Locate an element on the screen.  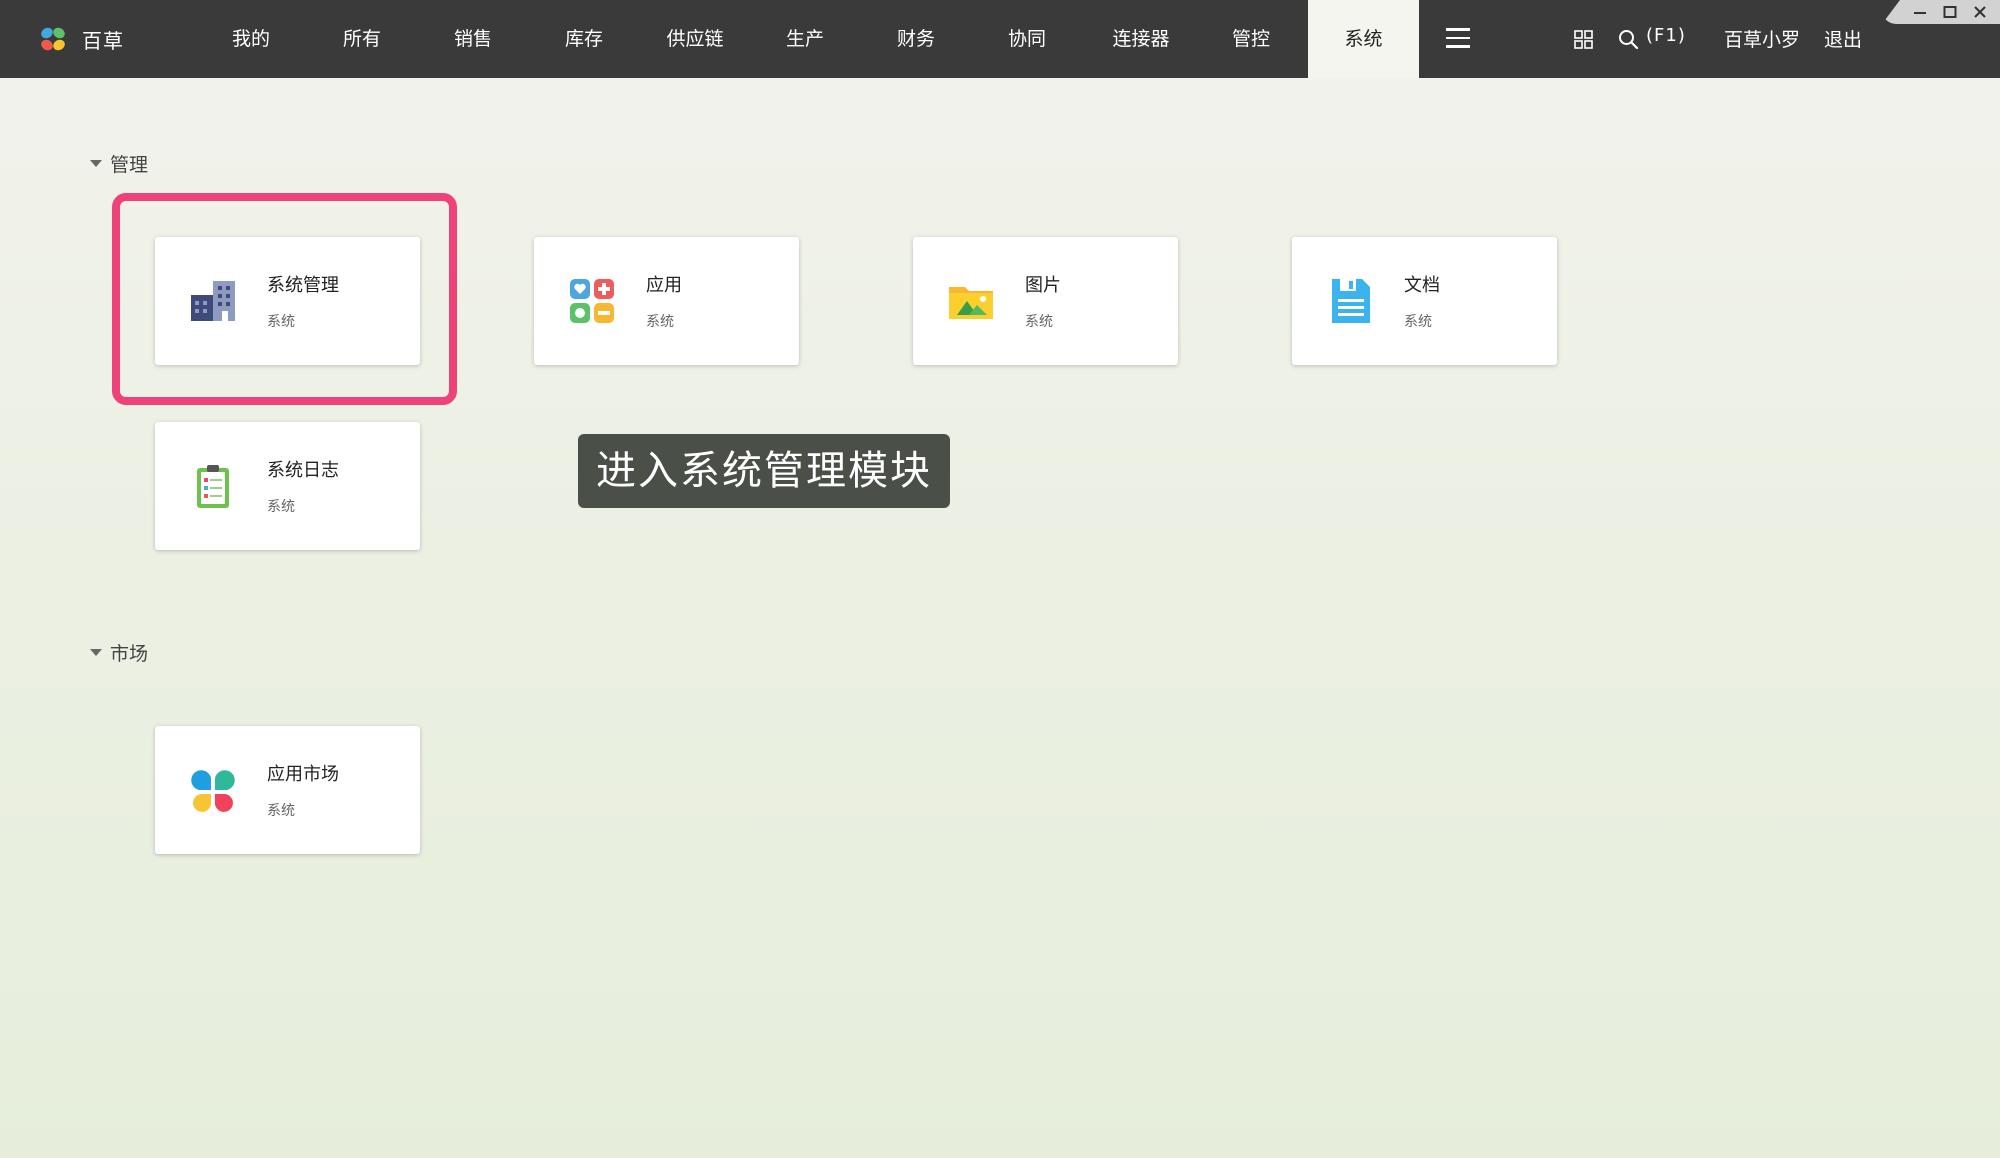
app-logo-icon is located at coordinates (53, 39).